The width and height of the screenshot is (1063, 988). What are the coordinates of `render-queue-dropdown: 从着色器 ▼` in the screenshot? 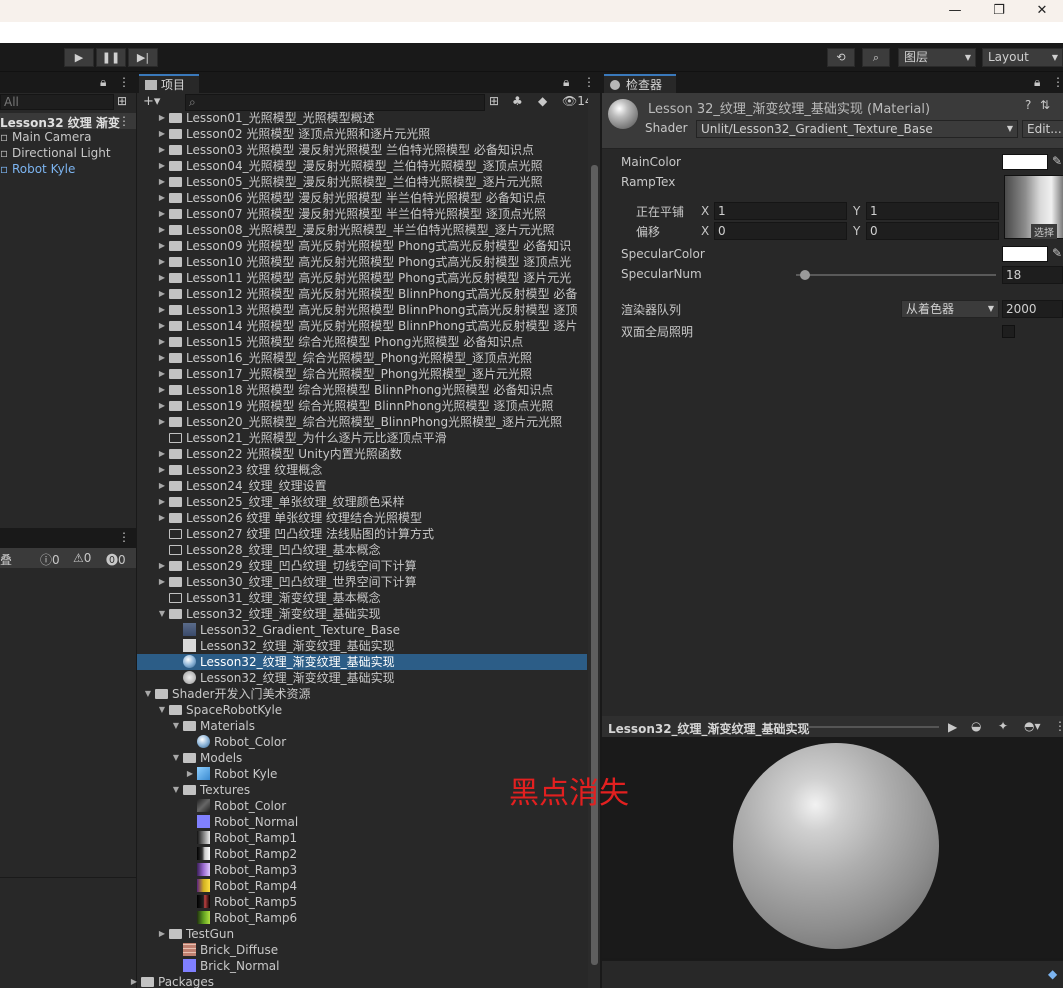 It's located at (950, 309).